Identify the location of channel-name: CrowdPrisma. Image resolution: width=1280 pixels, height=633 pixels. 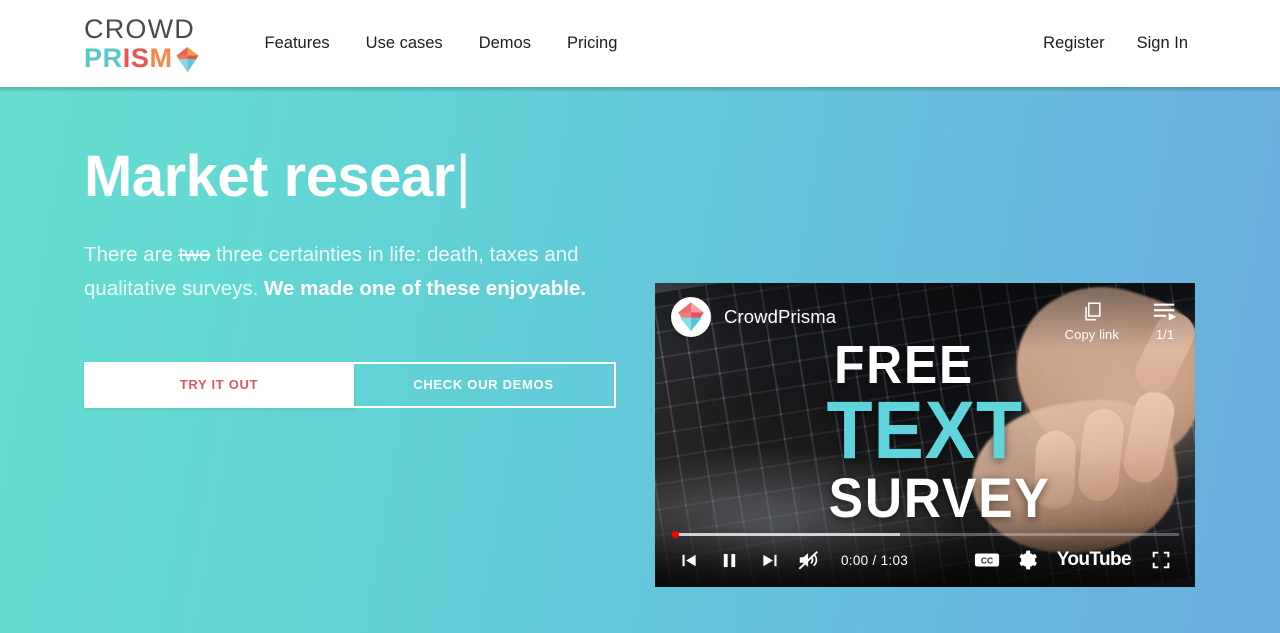
(780, 316).